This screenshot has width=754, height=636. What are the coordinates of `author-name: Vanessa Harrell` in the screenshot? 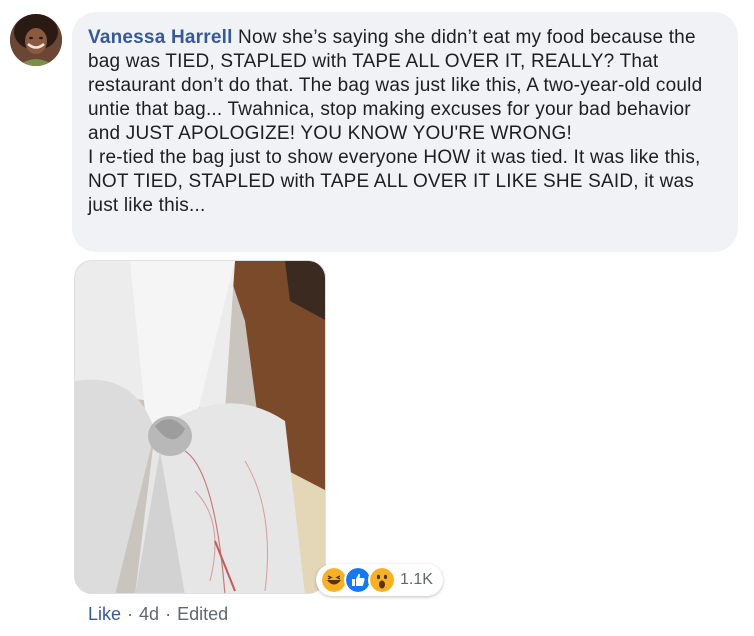 It's located at (160, 37).